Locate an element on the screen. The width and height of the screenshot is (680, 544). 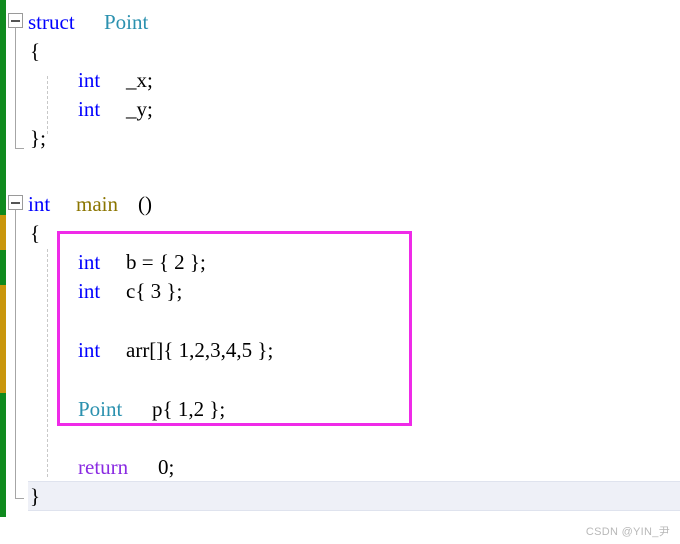
code-token: 0; is located at coordinates (166, 467).